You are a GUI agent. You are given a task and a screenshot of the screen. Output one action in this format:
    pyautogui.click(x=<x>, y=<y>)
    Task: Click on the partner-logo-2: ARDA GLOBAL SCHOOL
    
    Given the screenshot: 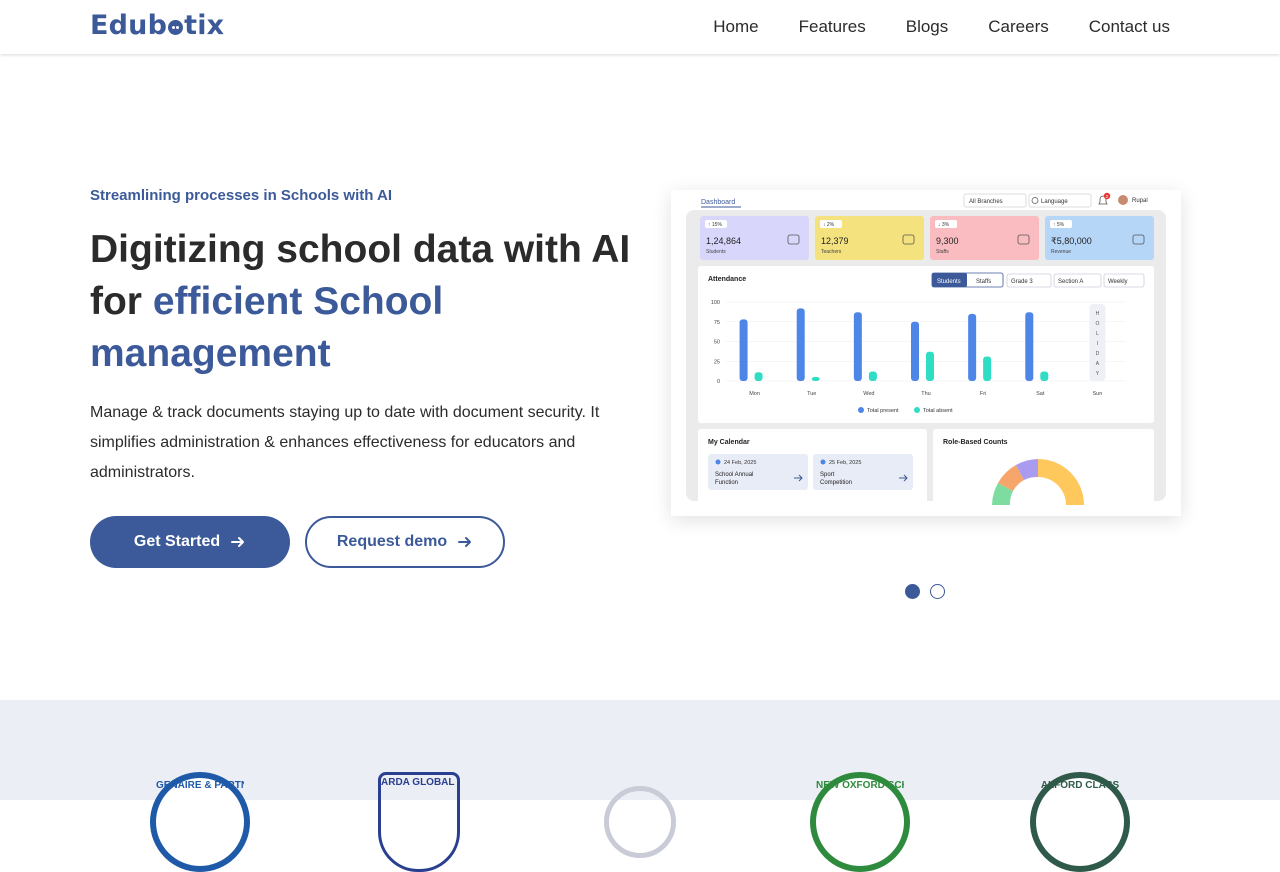 What is the action you would take?
    pyautogui.click(x=419, y=822)
    